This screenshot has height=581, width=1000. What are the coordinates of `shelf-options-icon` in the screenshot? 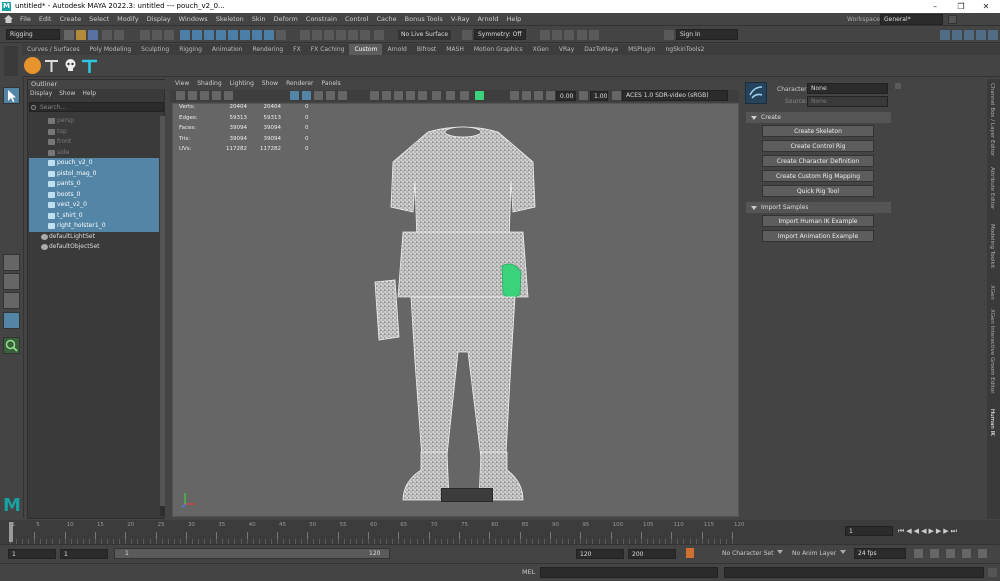 It's located at (11, 61).